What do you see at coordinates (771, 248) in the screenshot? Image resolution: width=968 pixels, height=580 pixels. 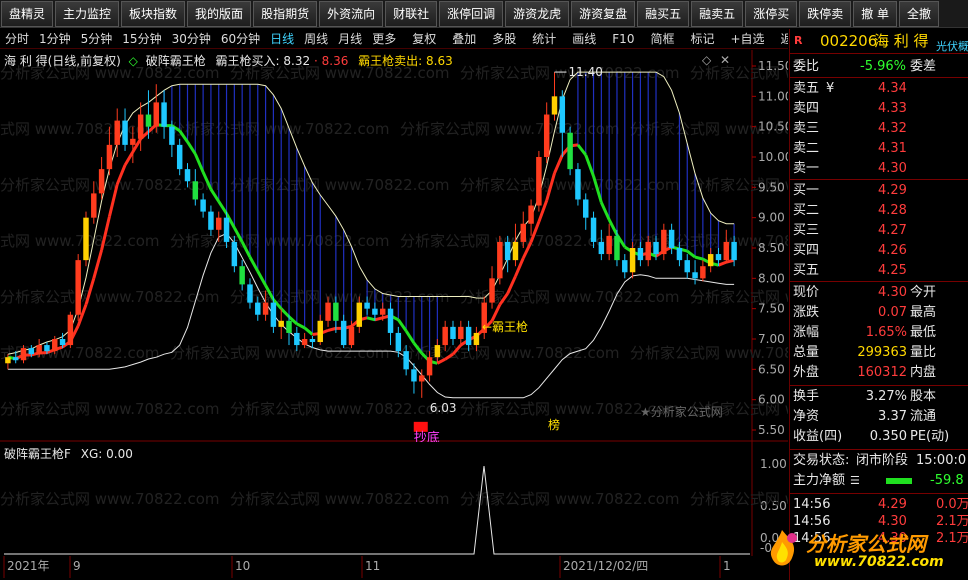 I see `y-tick-label: 8.50` at bounding box center [771, 248].